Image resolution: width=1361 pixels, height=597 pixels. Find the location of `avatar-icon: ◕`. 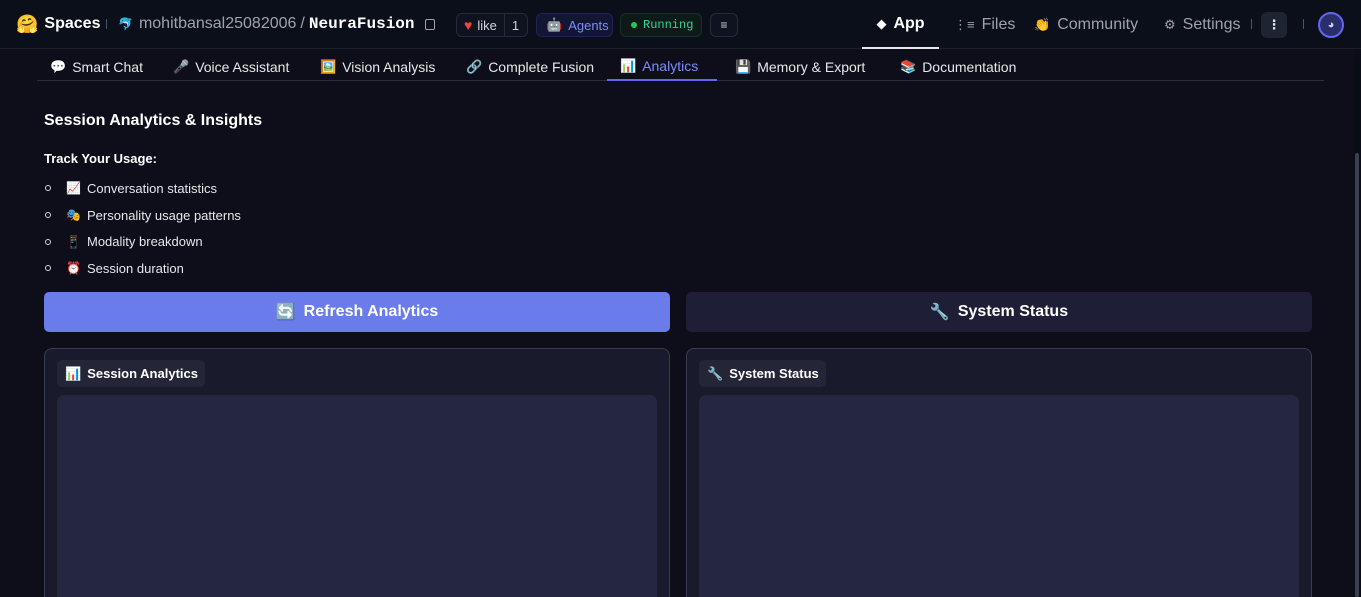

avatar-icon: ◕ is located at coordinates (1331, 25).